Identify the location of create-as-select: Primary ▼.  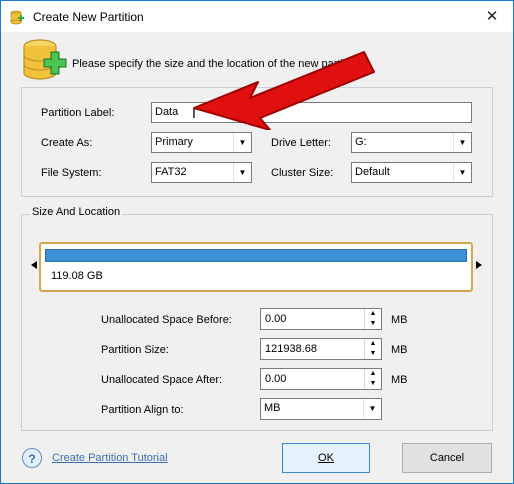
(201, 142).